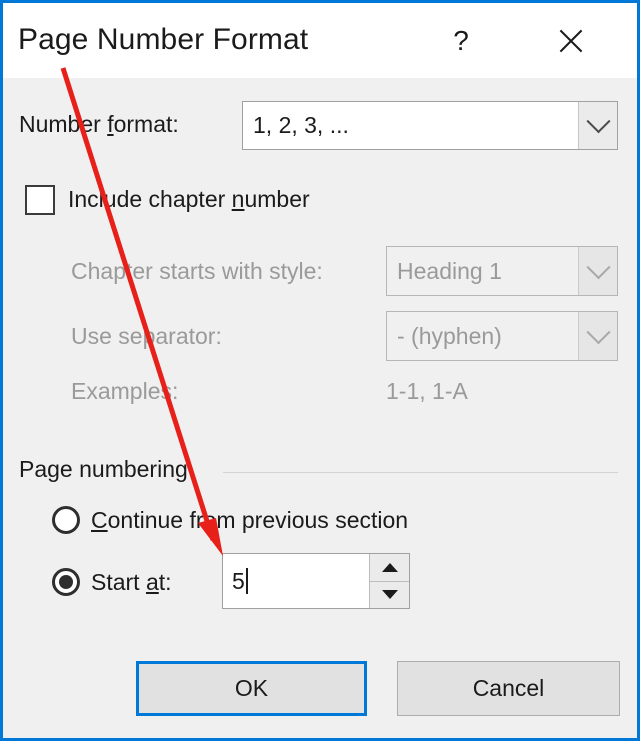  I want to click on spinner-decrement-button, so click(389, 594).